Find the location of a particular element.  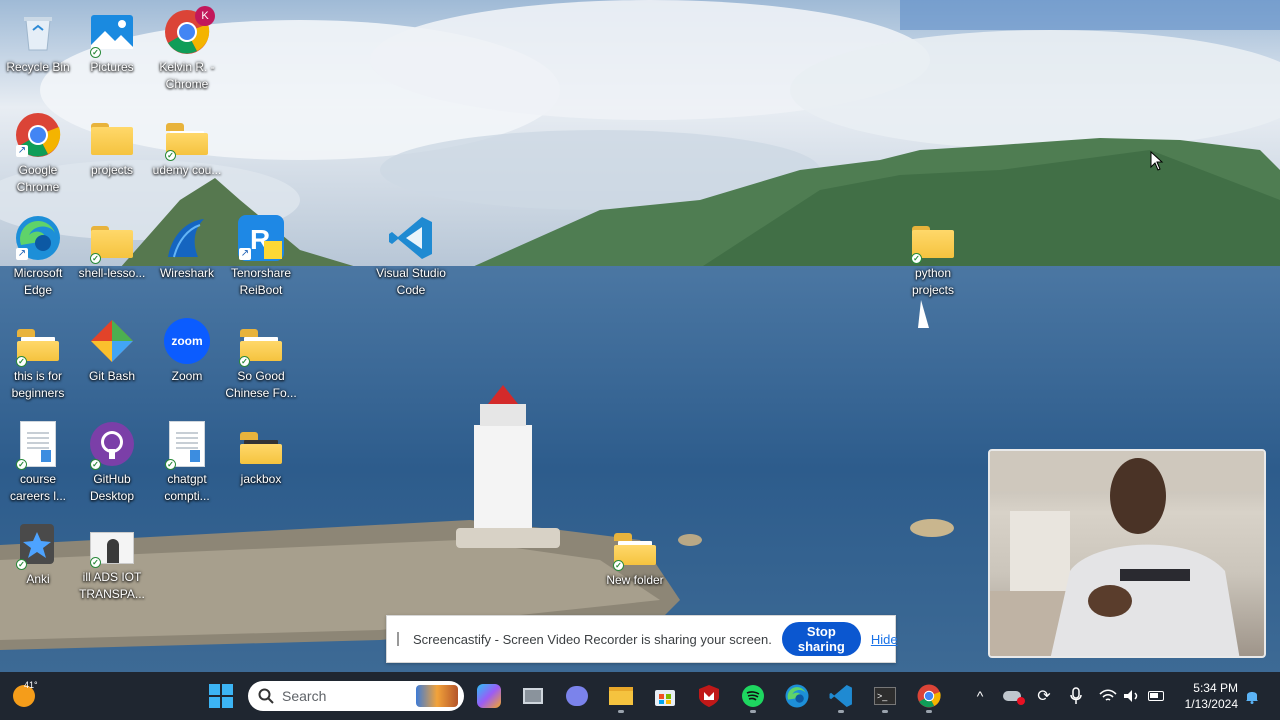

desktop-icon-new-folder: ✓ New folder is located at coordinates (635, 563).